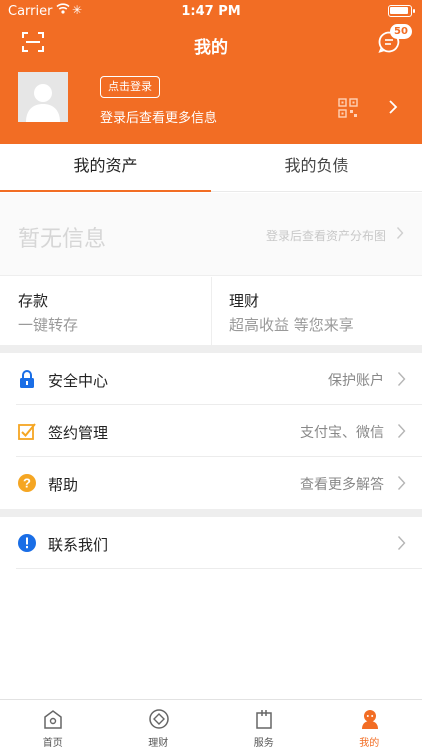  I want to click on menu-value: 支付宝、微信, so click(342, 433).